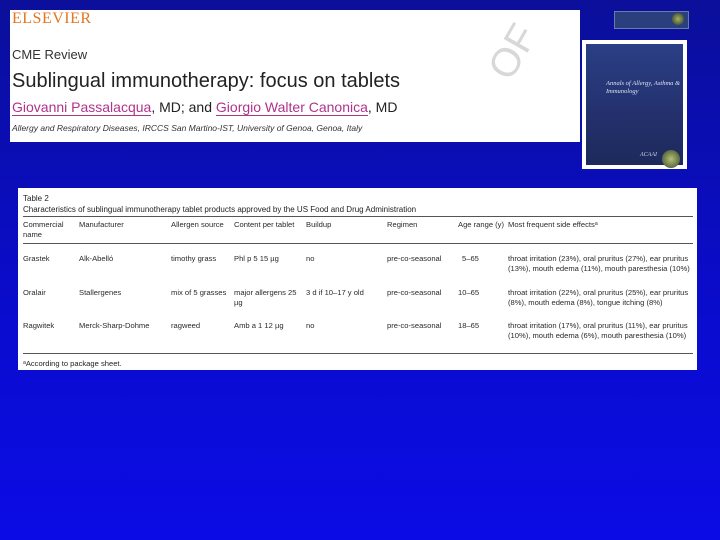 This screenshot has height=540, width=720. I want to click on header-commercial-name: Commercial name, so click(43, 229).